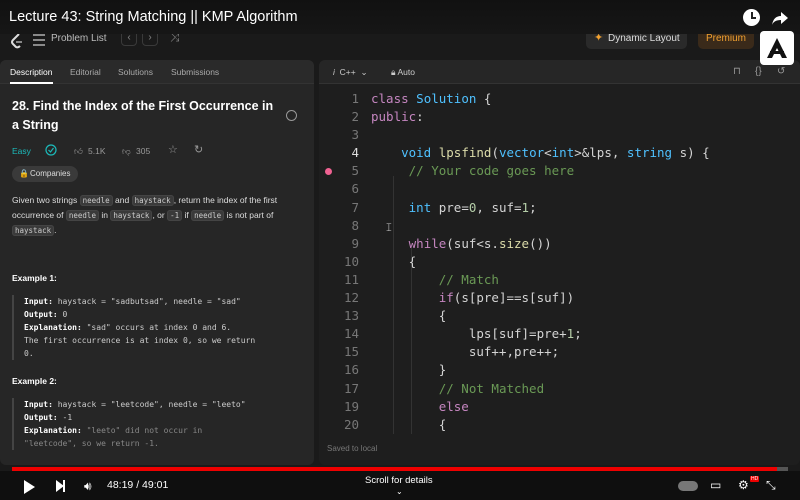  What do you see at coordinates (559, 72) in the screenshot?
I see `editor-toolbar: i C++ ⌄ 🔒︎ Auto ⊓ {} ↺` at bounding box center [559, 72].